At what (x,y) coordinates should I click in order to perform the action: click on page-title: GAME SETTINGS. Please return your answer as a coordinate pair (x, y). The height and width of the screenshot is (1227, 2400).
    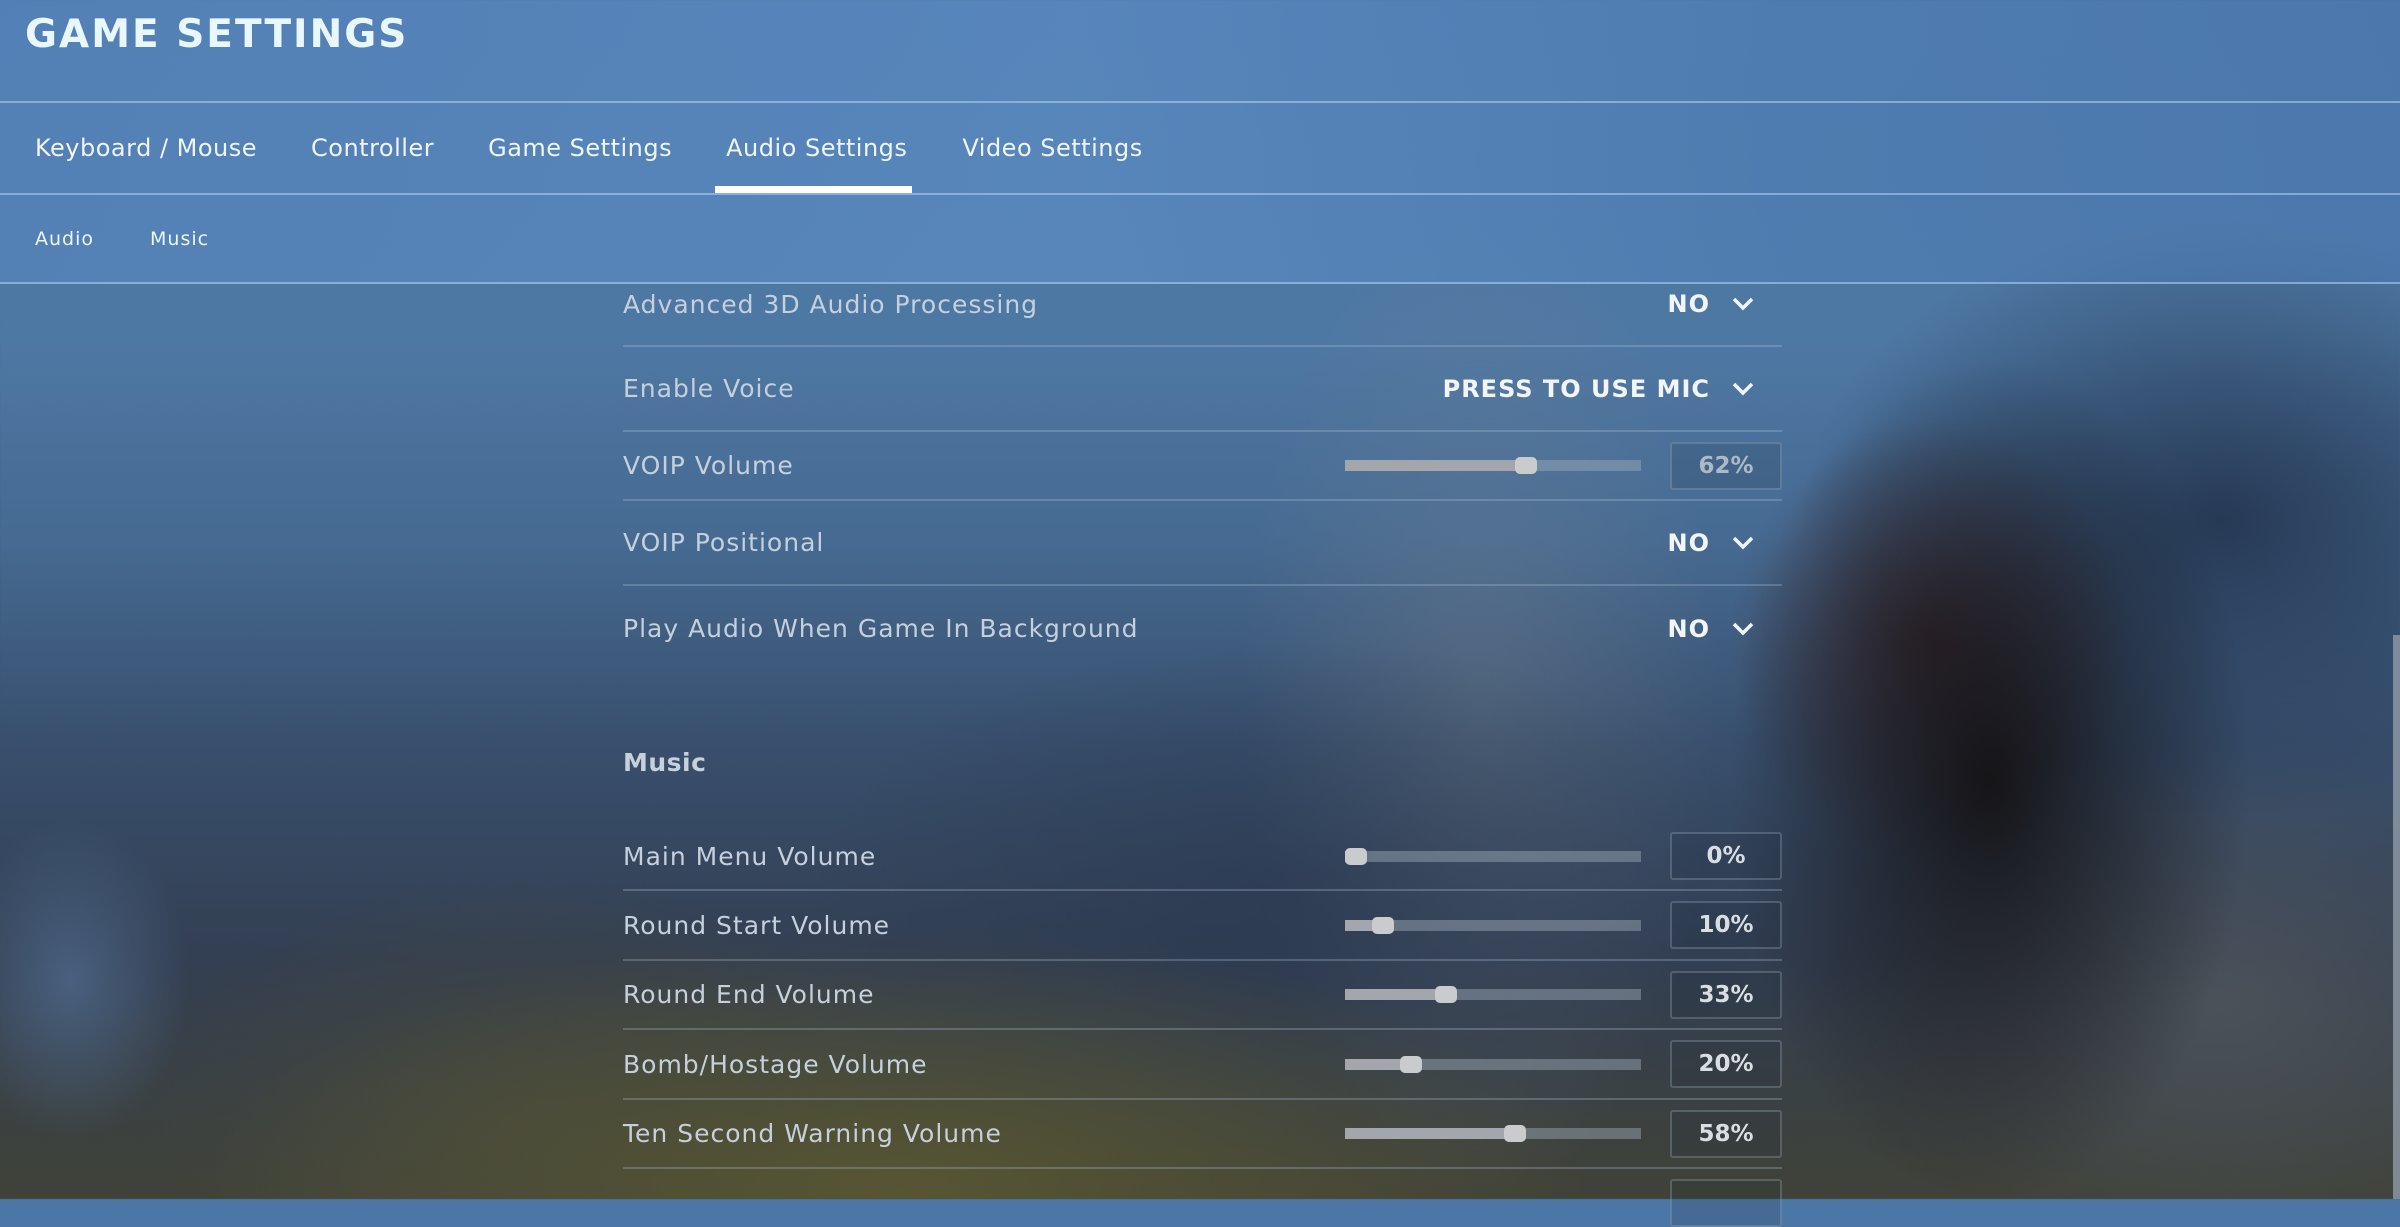
    Looking at the image, I should click on (217, 34).